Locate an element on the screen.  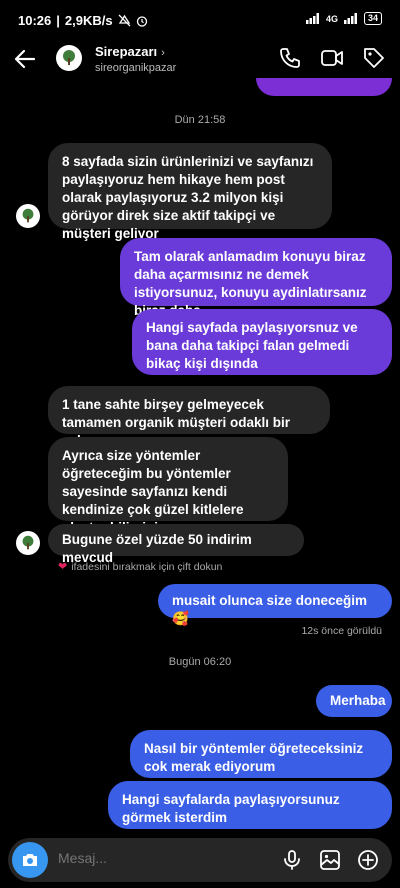
status-left: 10:26 | 2,9KB/s is located at coordinates (83, 20).